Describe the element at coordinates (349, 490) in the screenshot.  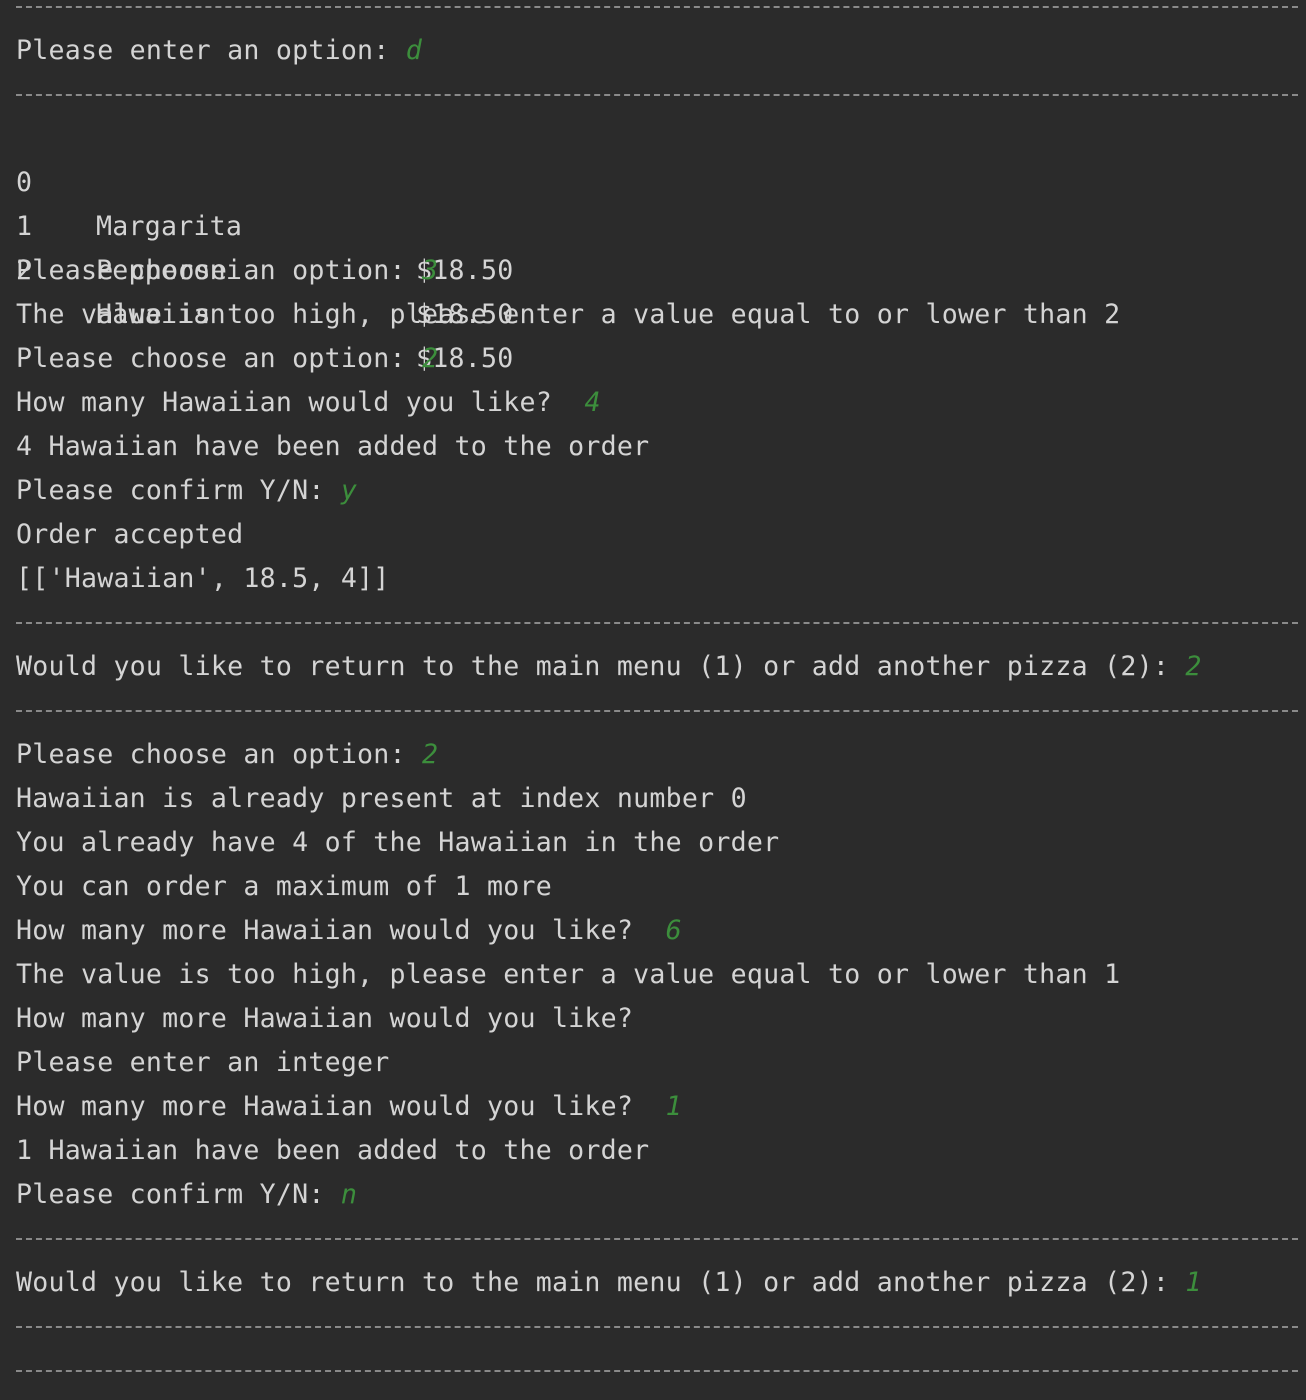
I see `user-input: y` at that location.